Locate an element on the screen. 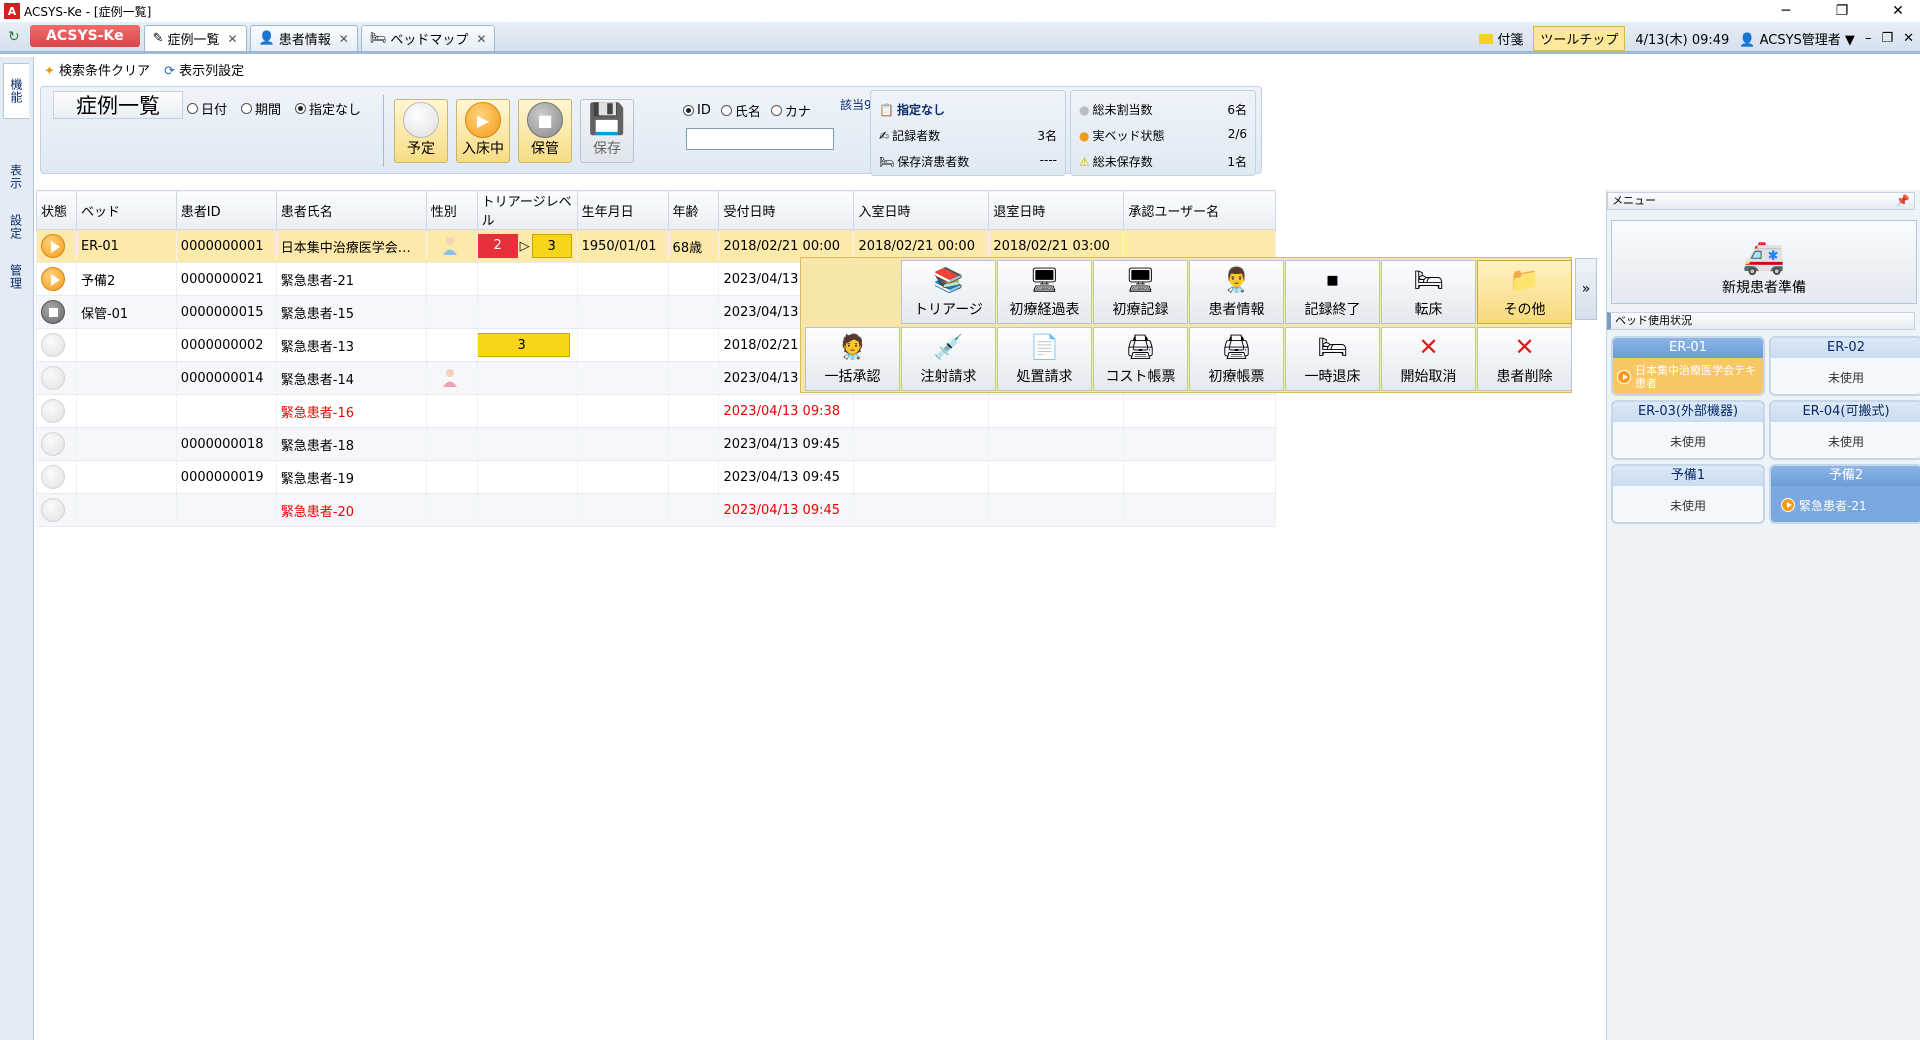  tab-case-list: ✎ 症例一覧 ✕ is located at coordinates (195, 38).